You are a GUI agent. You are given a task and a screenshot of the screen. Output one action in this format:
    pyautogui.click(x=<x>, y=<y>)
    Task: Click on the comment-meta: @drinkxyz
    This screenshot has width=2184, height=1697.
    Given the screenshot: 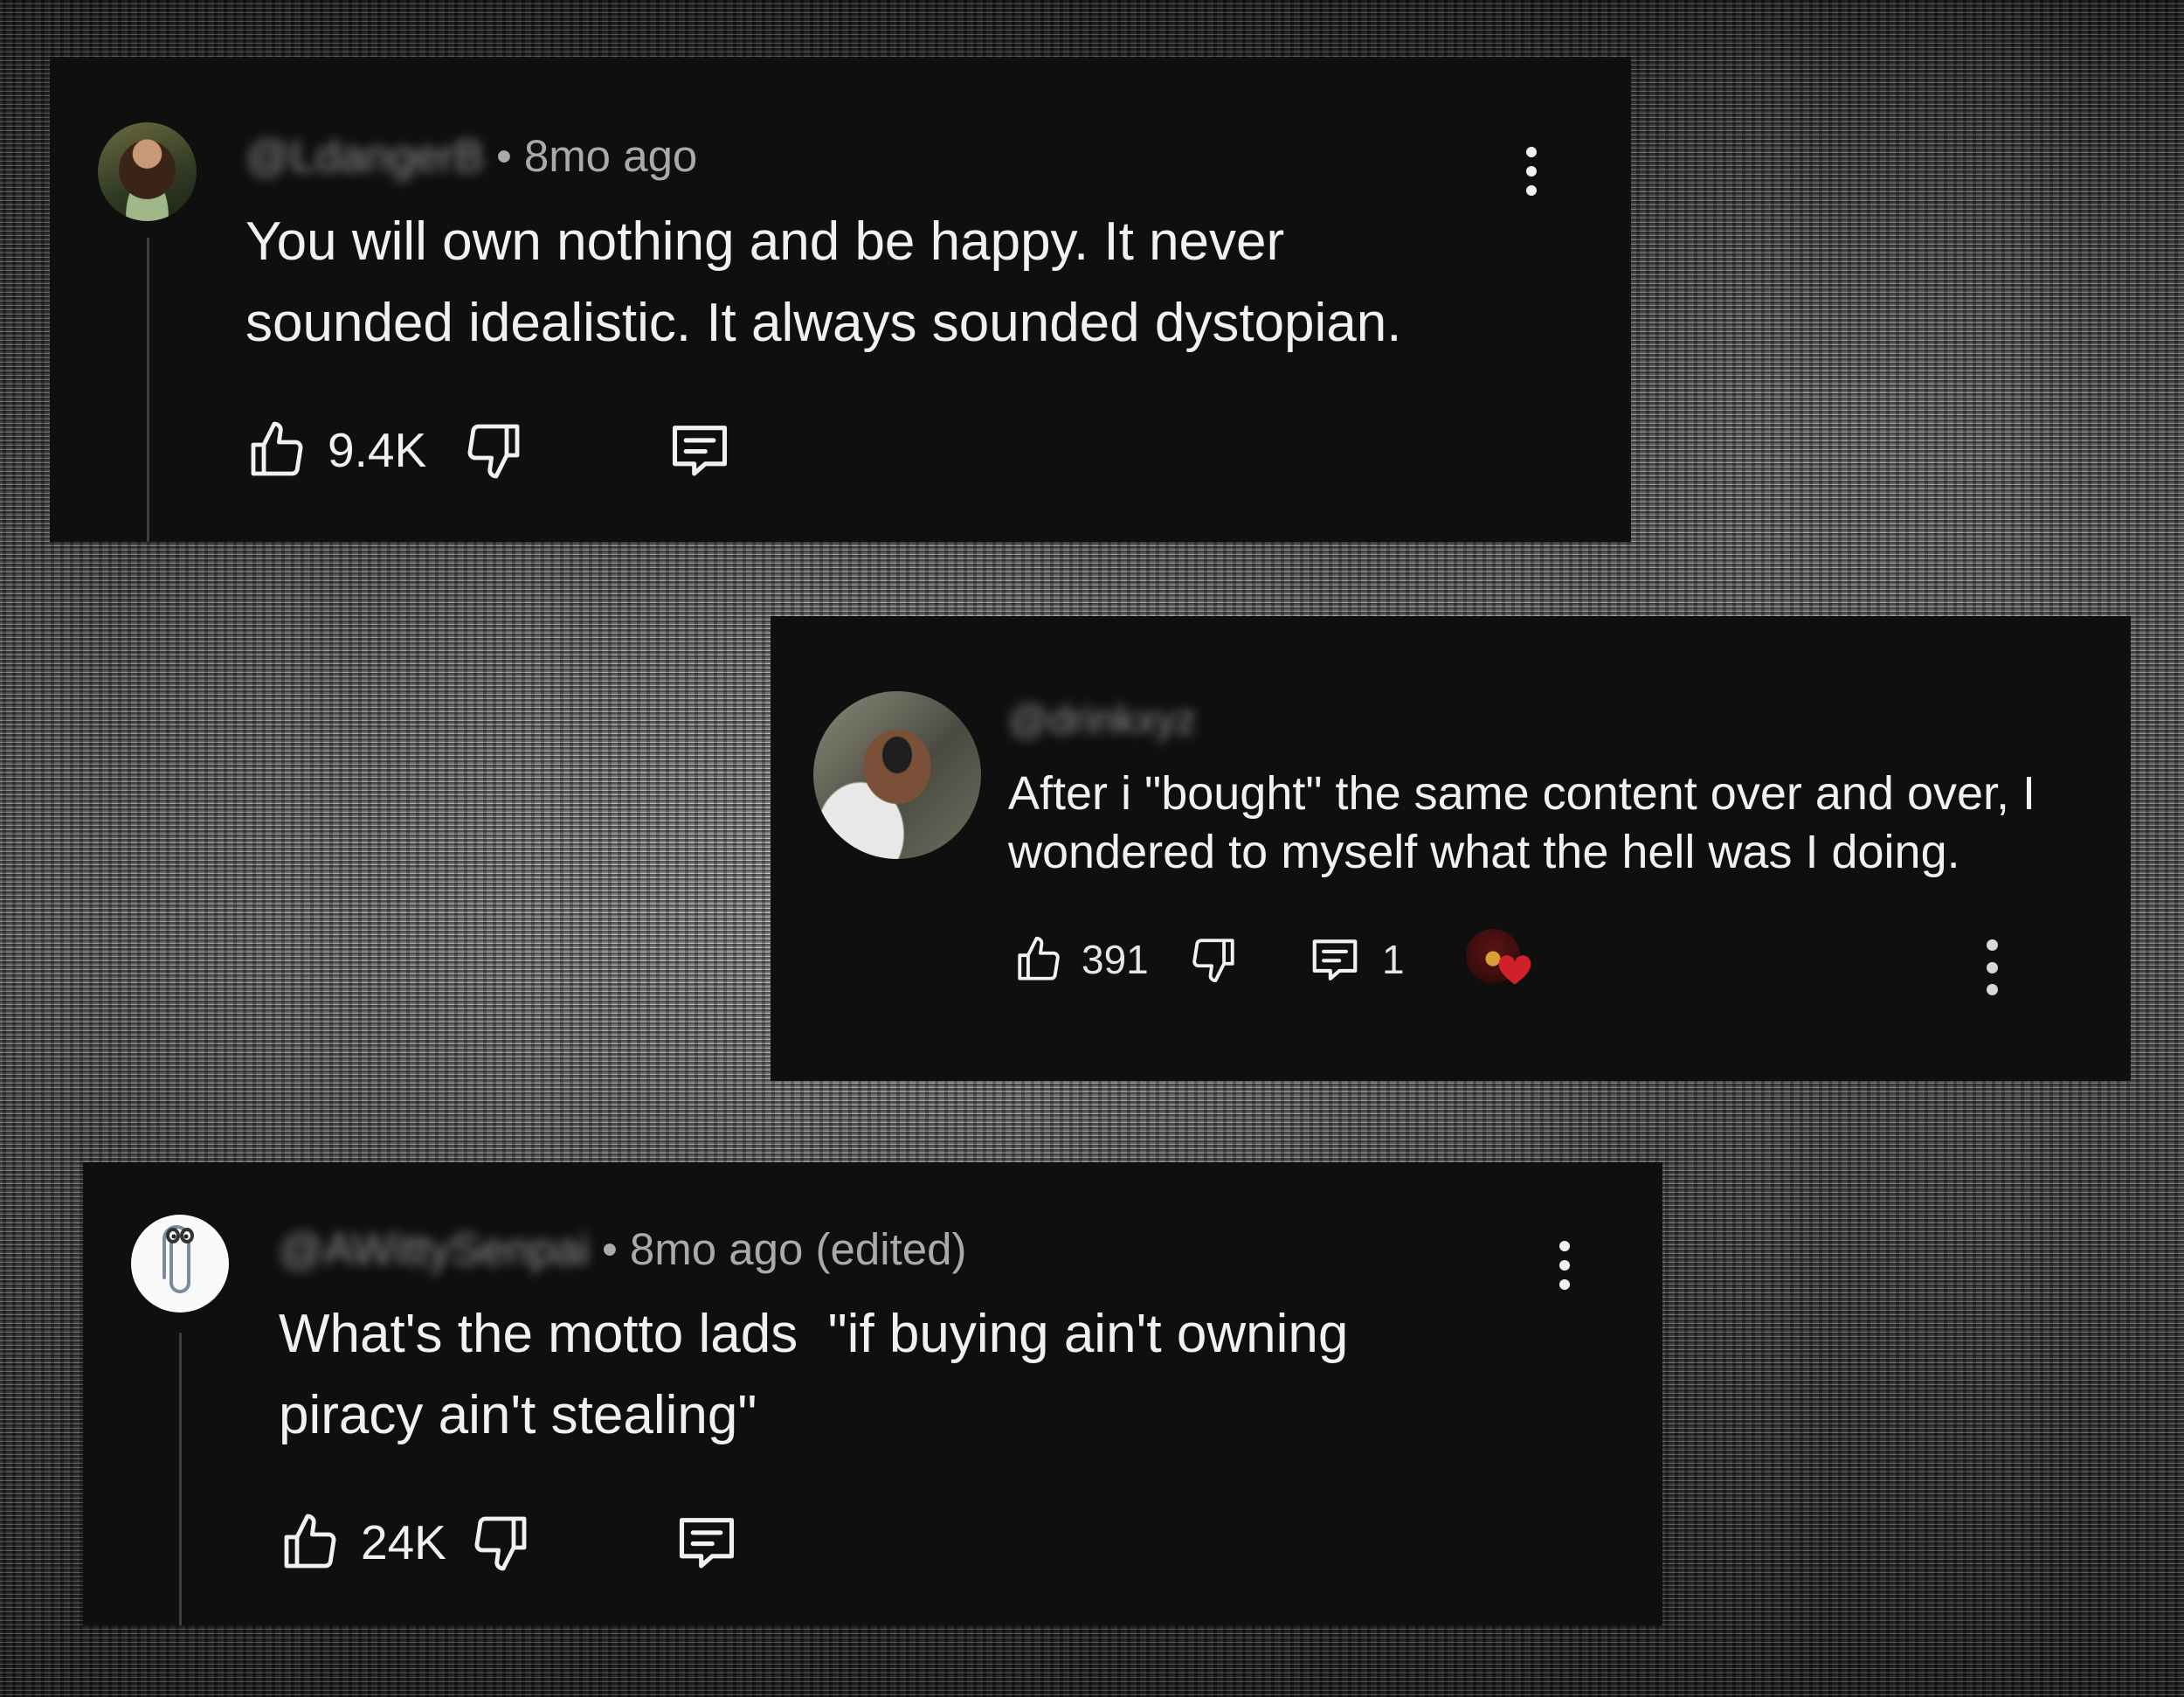 What is the action you would take?
    pyautogui.click(x=1102, y=719)
    